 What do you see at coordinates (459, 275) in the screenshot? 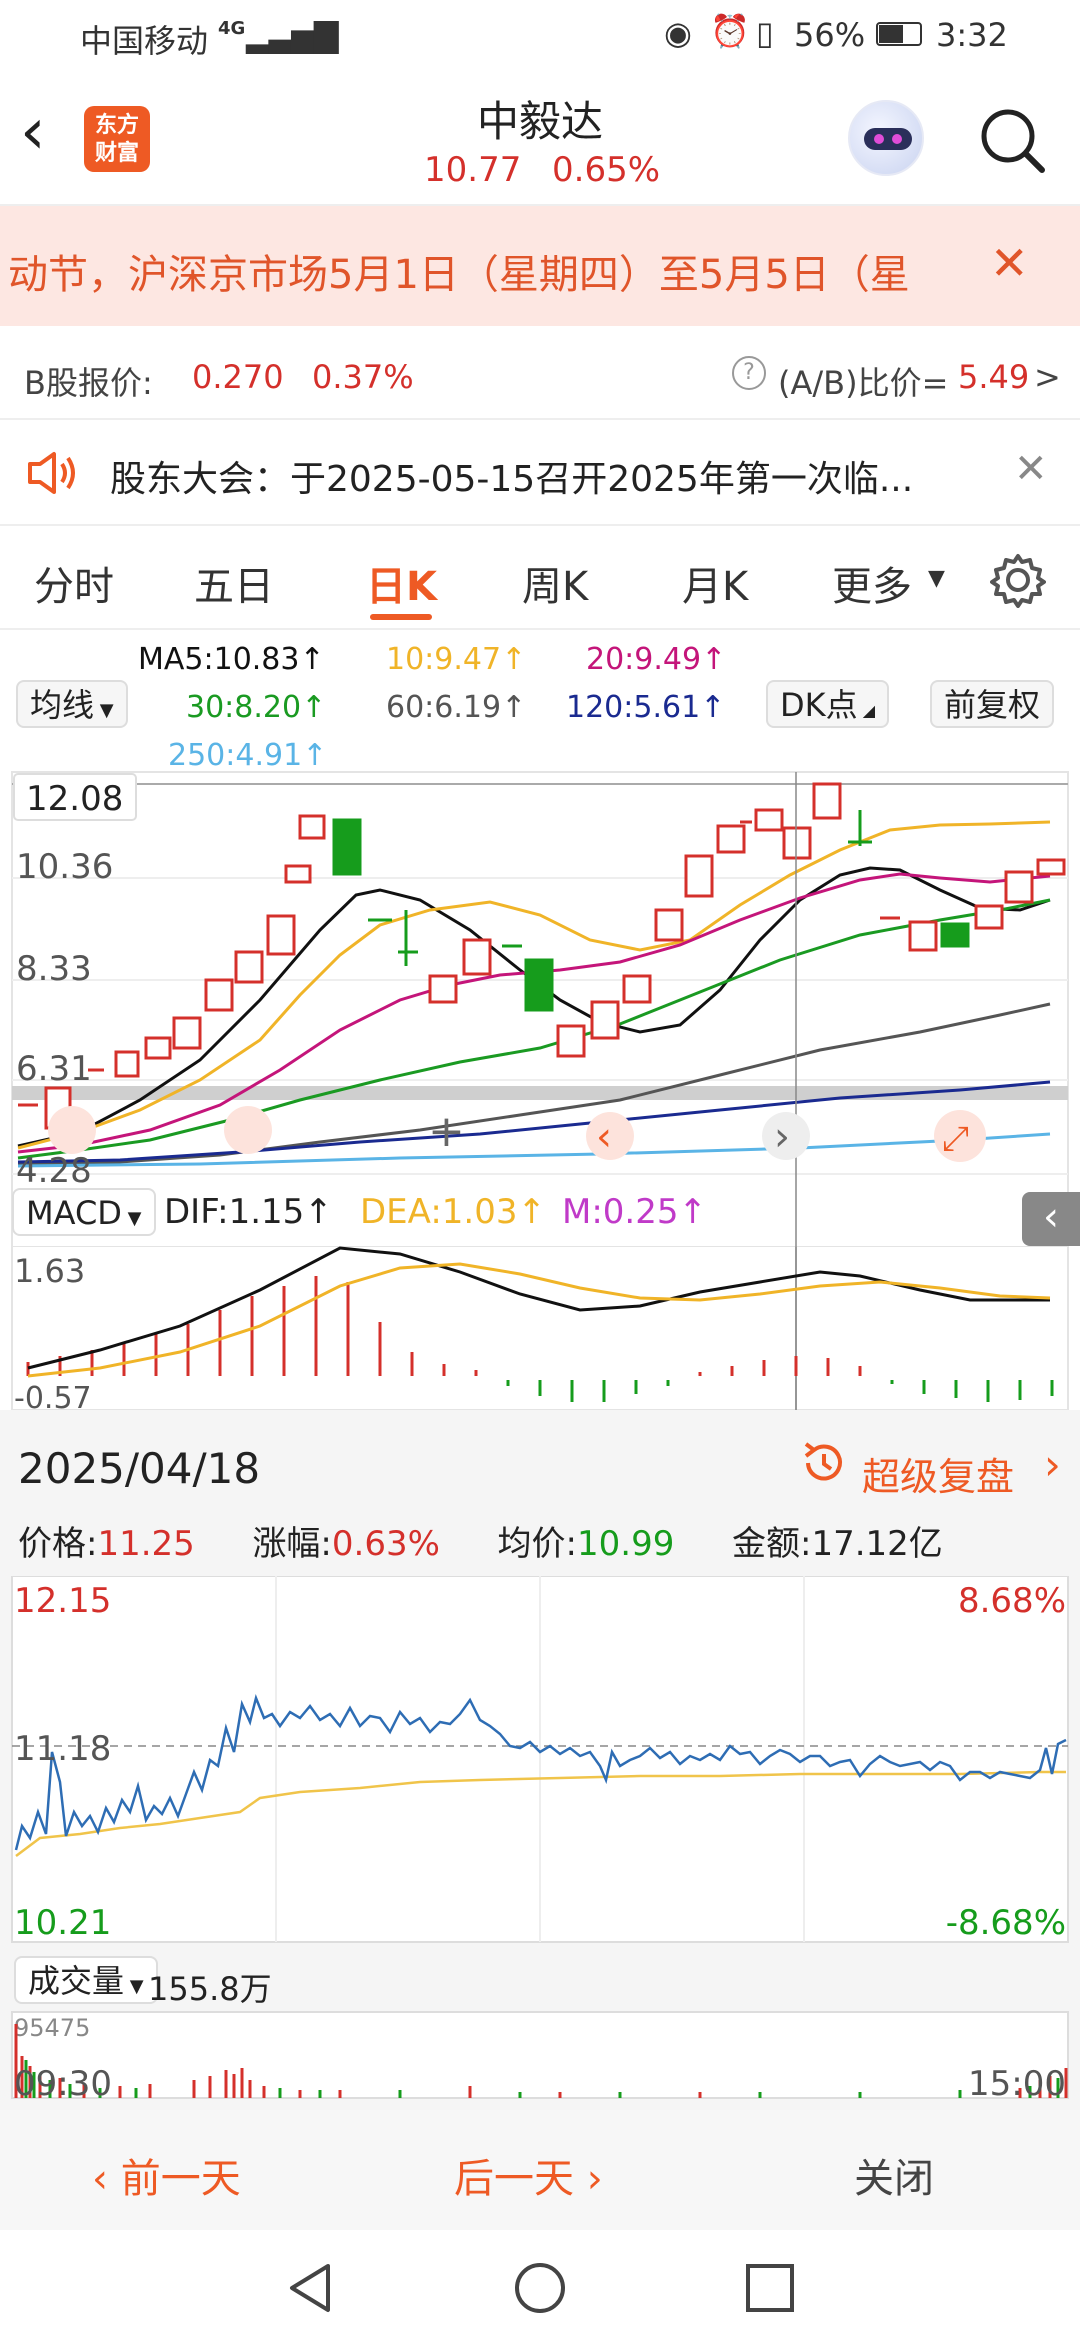
I see `notice-text: 动节，沪深京市场5月1日（星期四）至5月5日（星` at bounding box center [459, 275].